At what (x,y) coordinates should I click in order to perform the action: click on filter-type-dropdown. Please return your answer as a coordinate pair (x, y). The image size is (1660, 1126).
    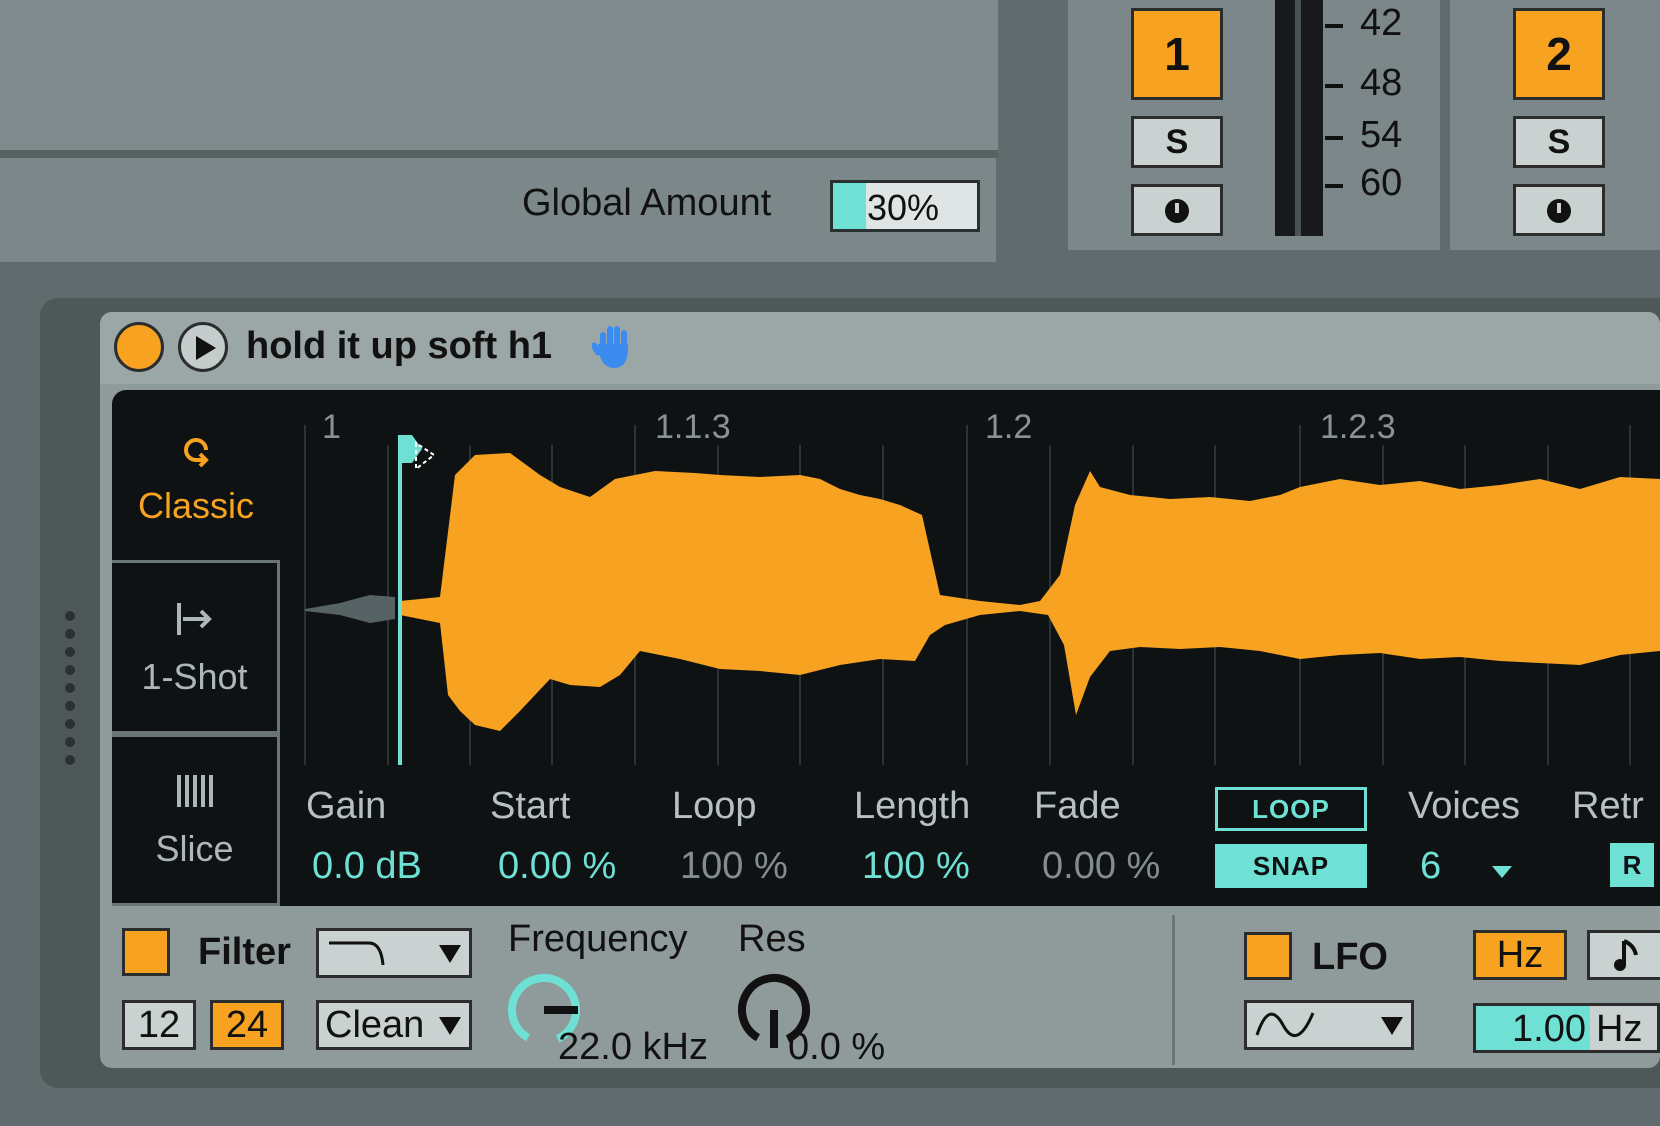
    Looking at the image, I should click on (394, 953).